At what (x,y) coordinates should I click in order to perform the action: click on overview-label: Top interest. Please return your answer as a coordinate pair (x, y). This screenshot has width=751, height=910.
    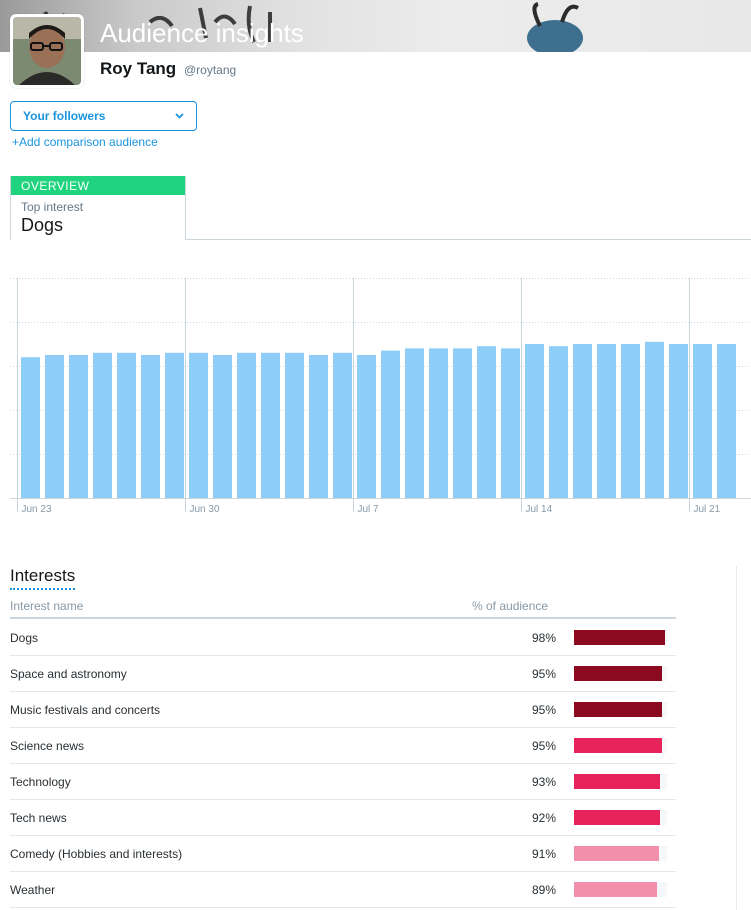
    Looking at the image, I should click on (52, 207).